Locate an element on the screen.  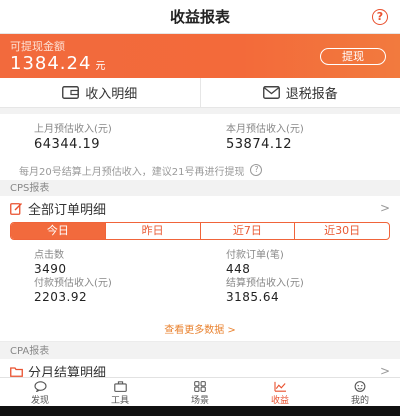
balance-amount-wrap: 1384.24 元 is located at coordinates (58, 63).